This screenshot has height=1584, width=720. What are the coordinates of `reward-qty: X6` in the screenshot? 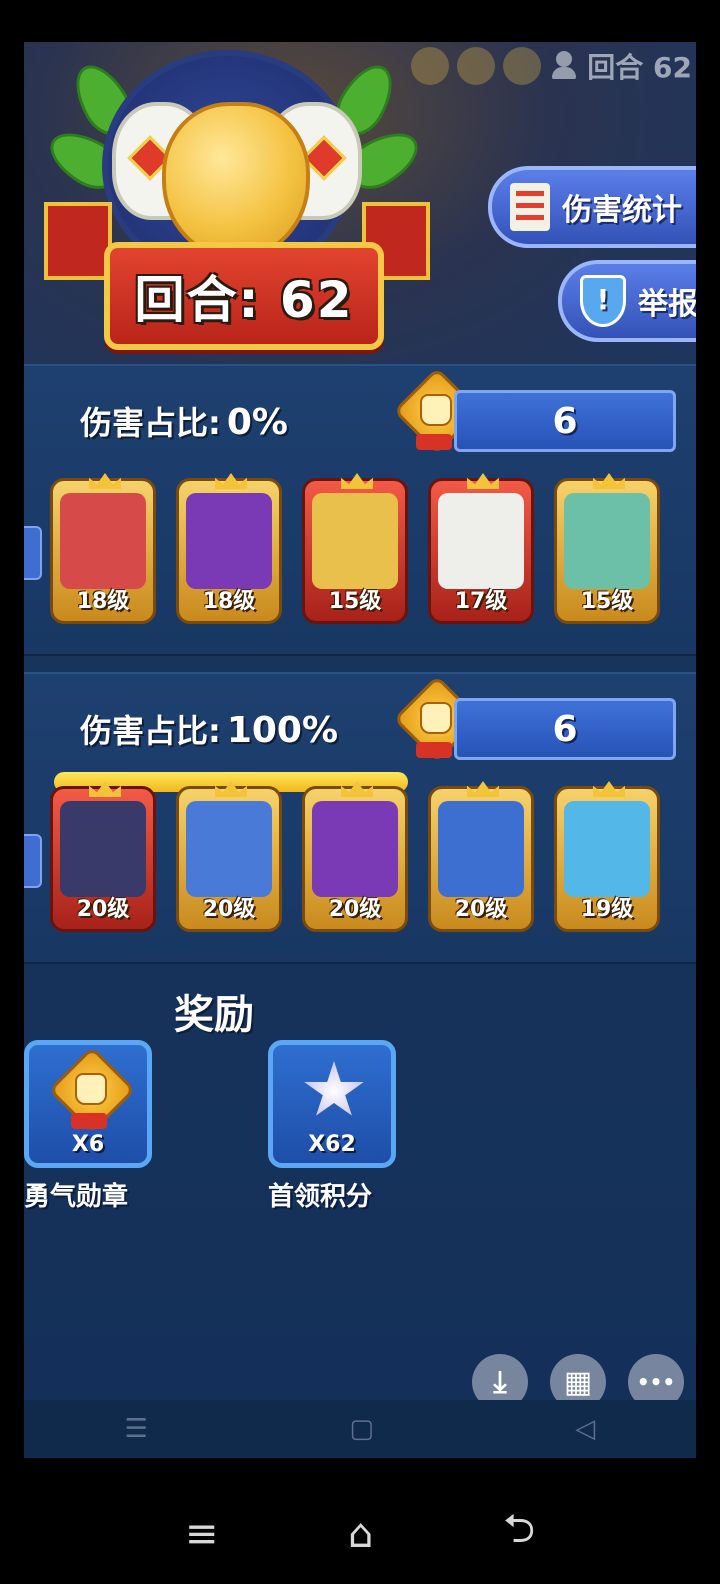 It's located at (88, 1144).